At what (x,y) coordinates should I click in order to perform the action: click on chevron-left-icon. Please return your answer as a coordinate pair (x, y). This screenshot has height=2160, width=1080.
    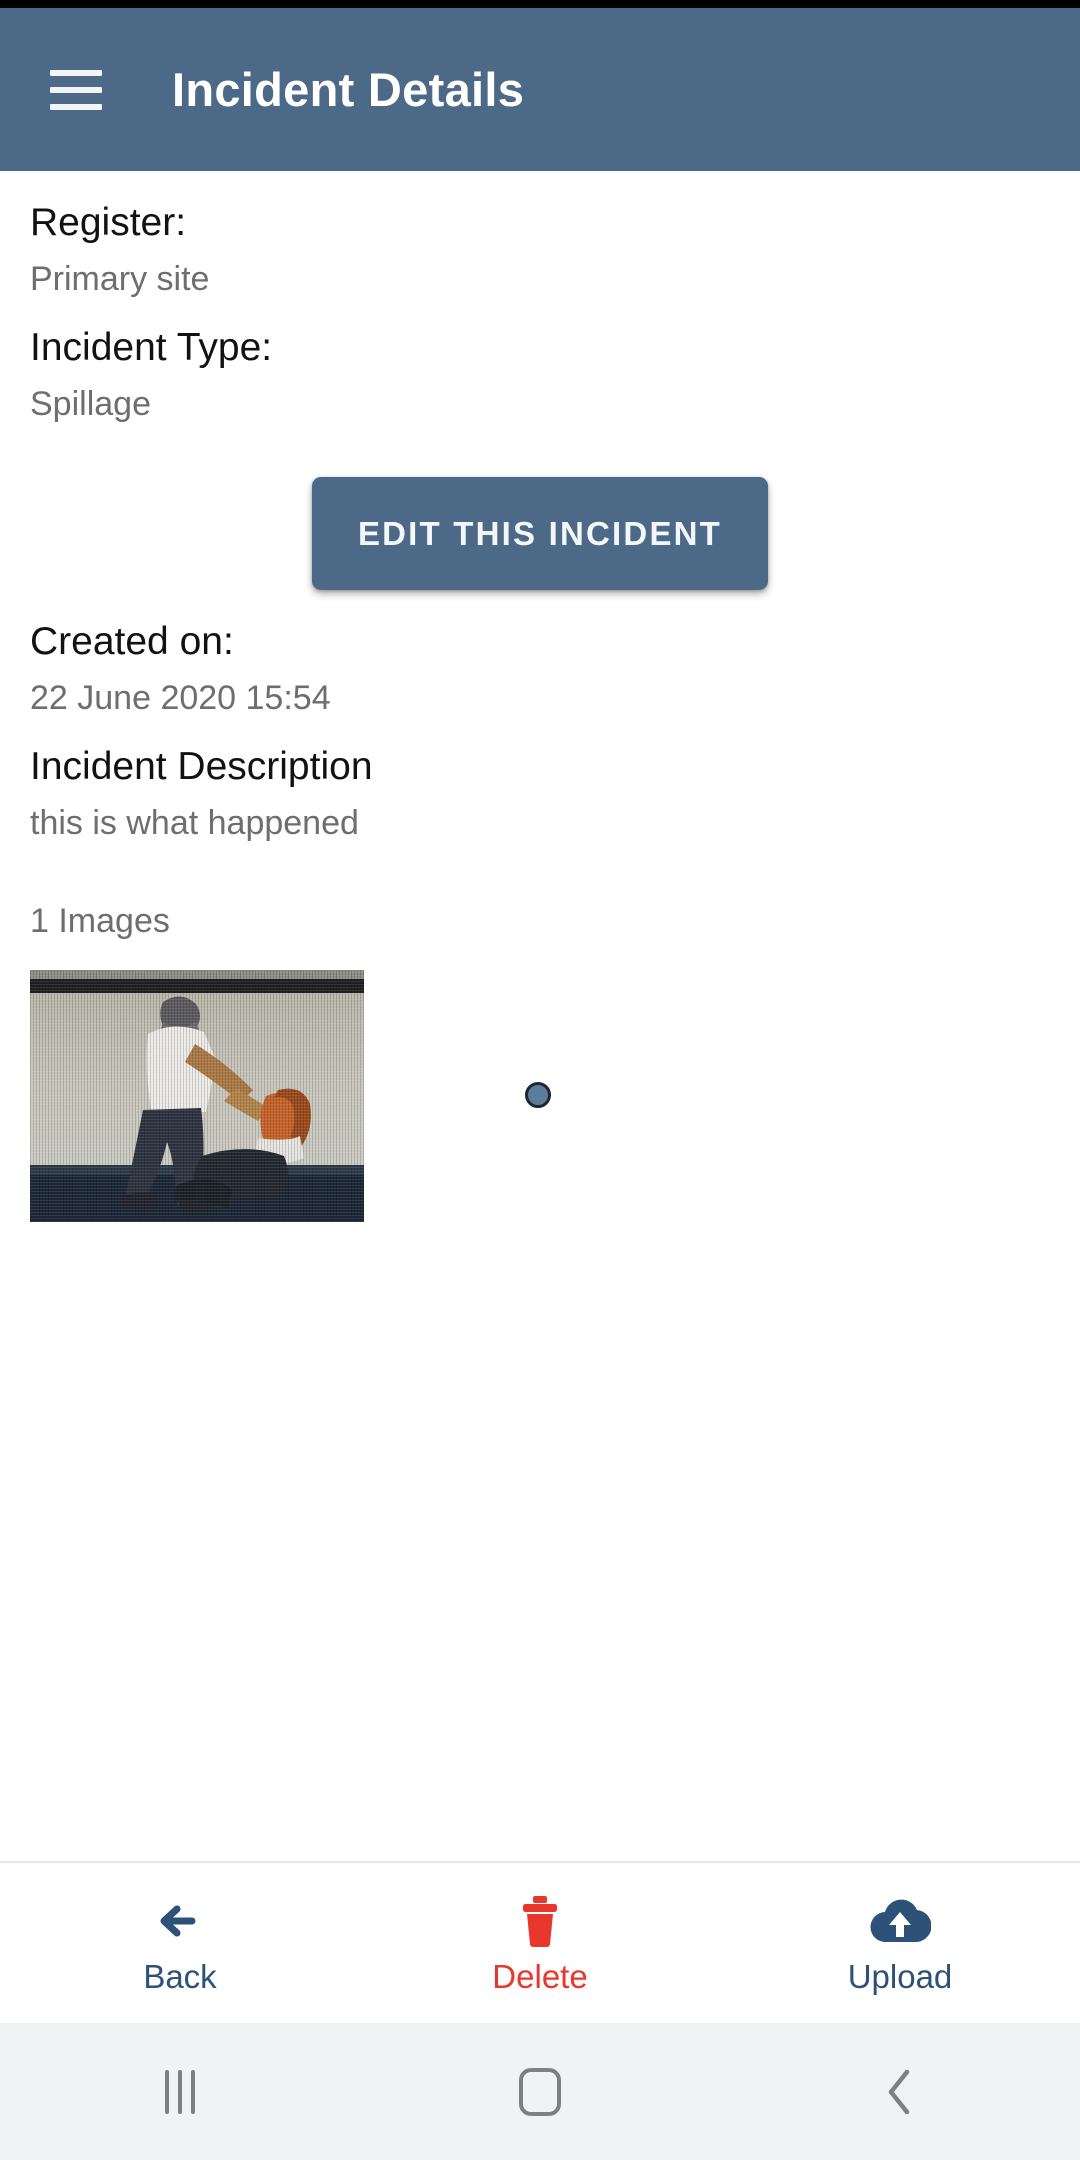
    Looking at the image, I should click on (899, 2091).